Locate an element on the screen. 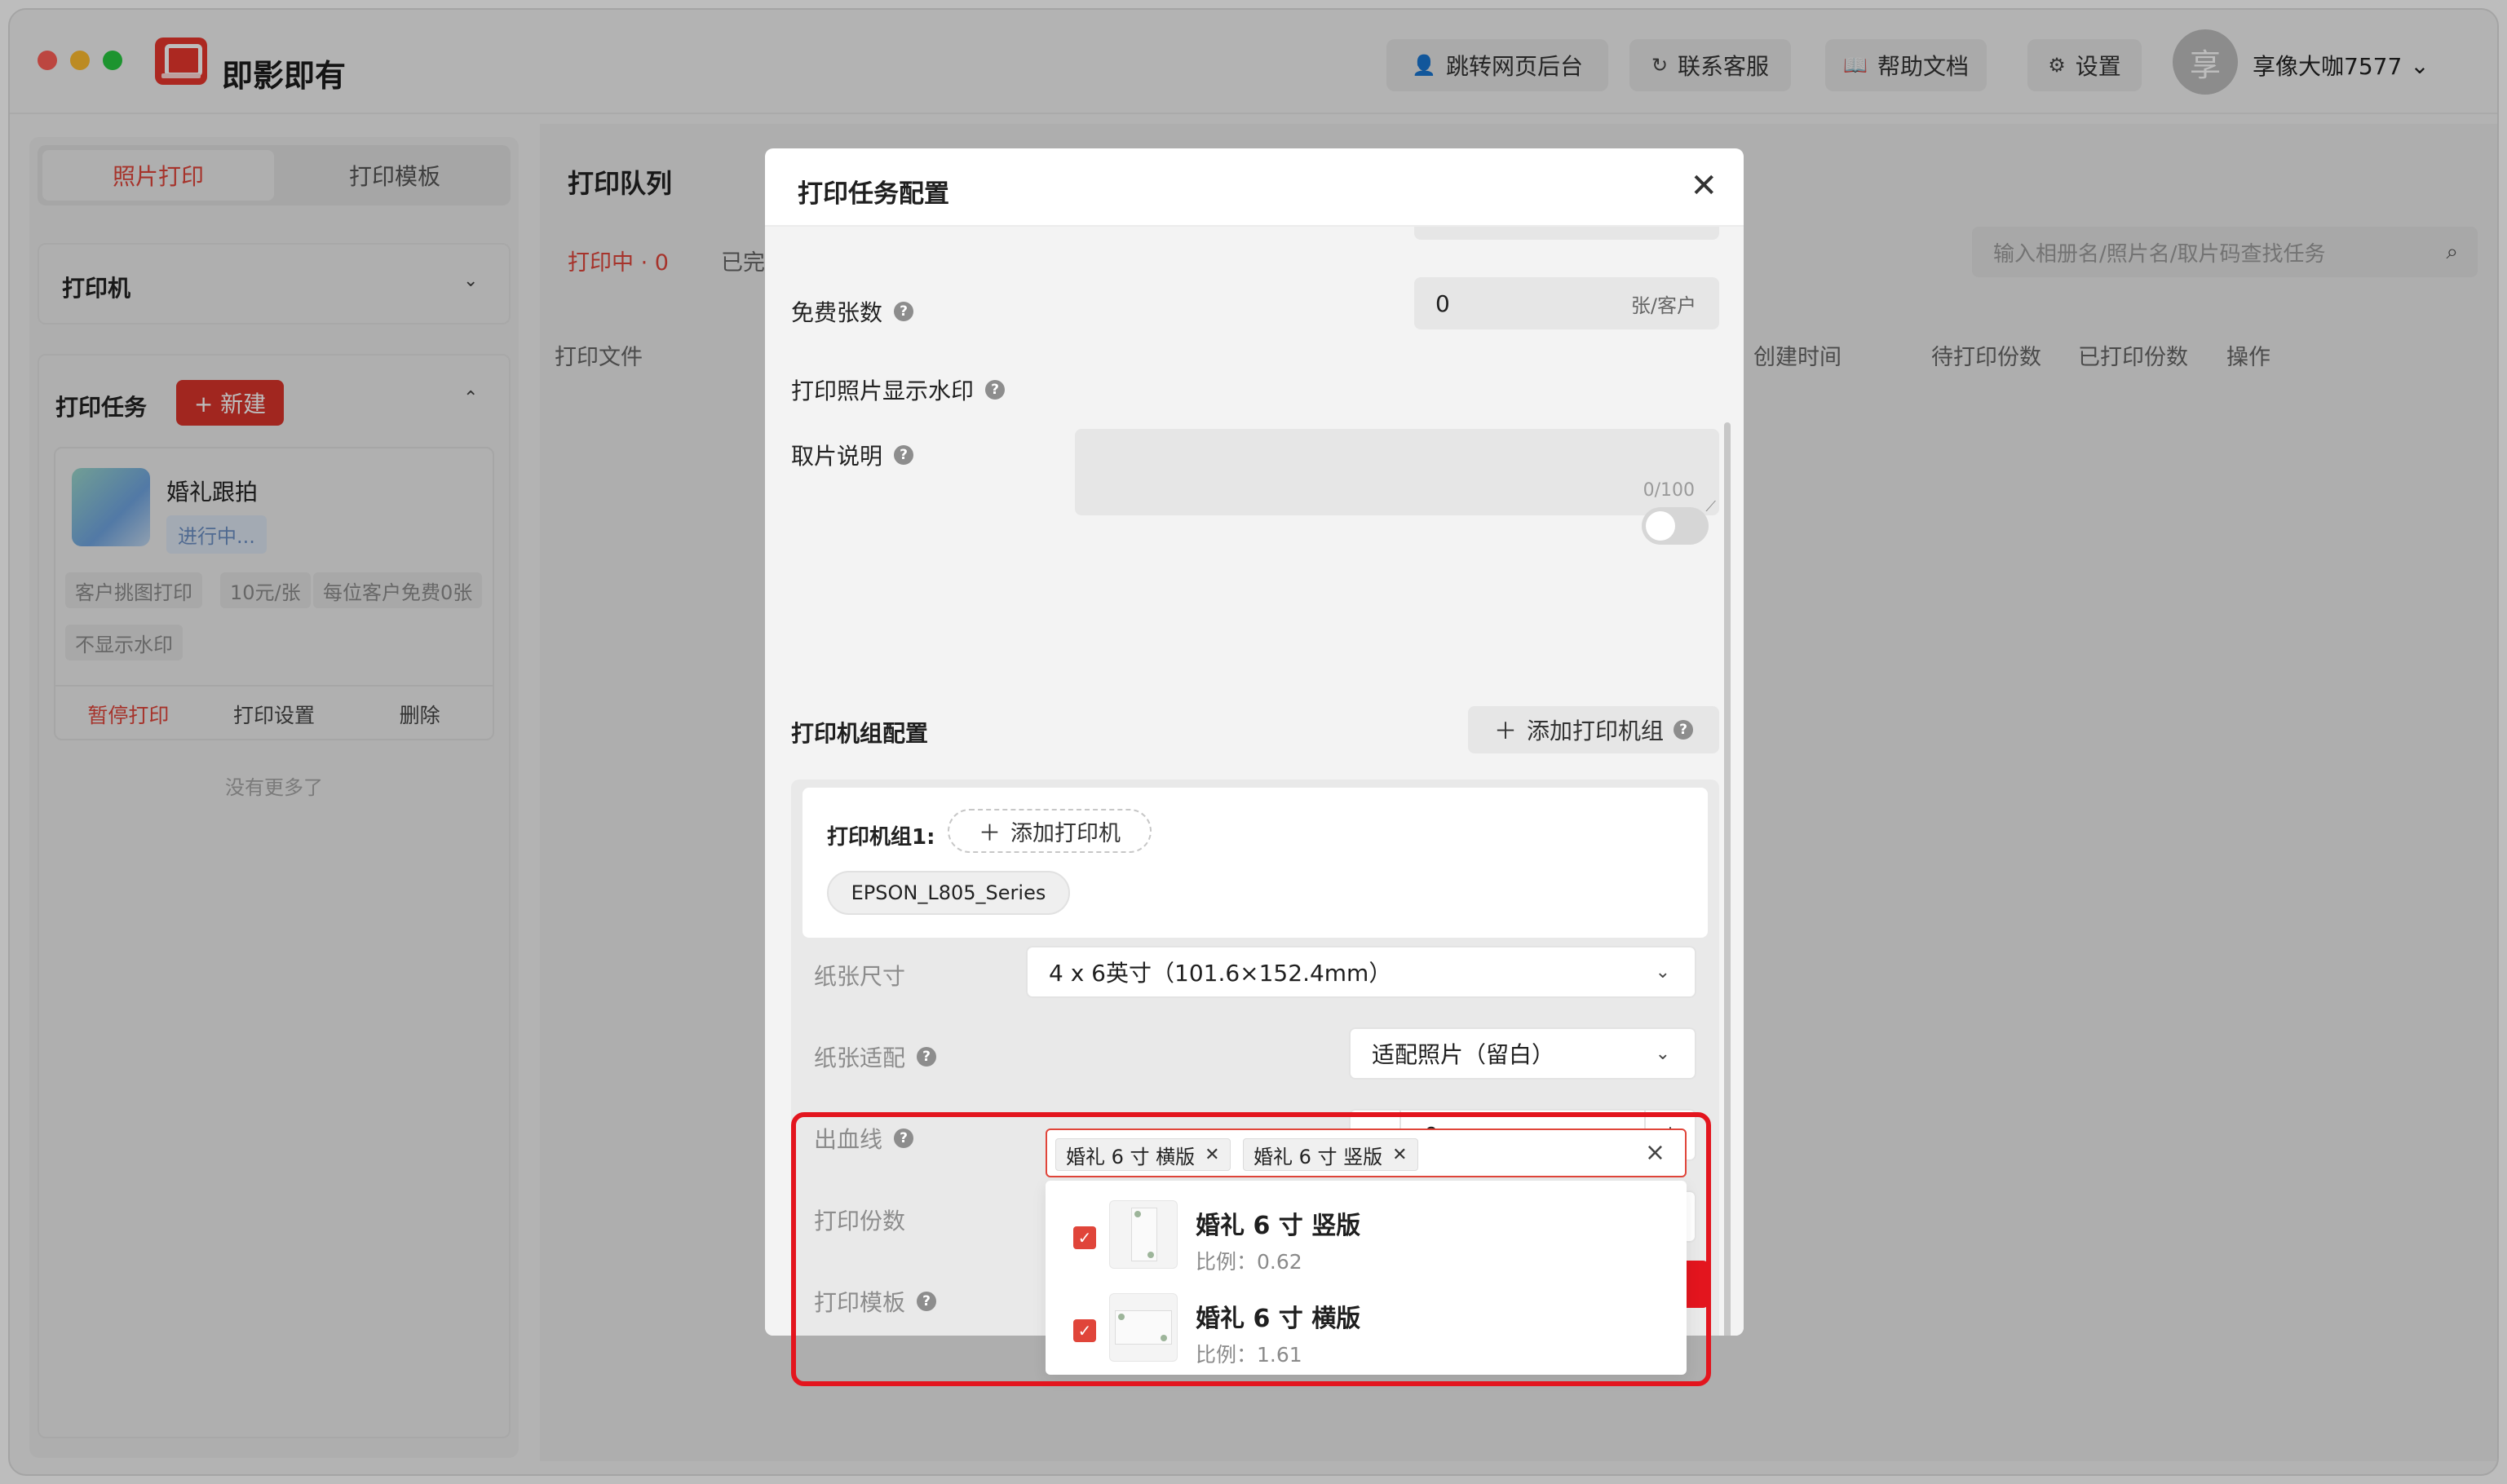  paper-fit-label: 纸张适配 ? is located at coordinates (876, 1056).